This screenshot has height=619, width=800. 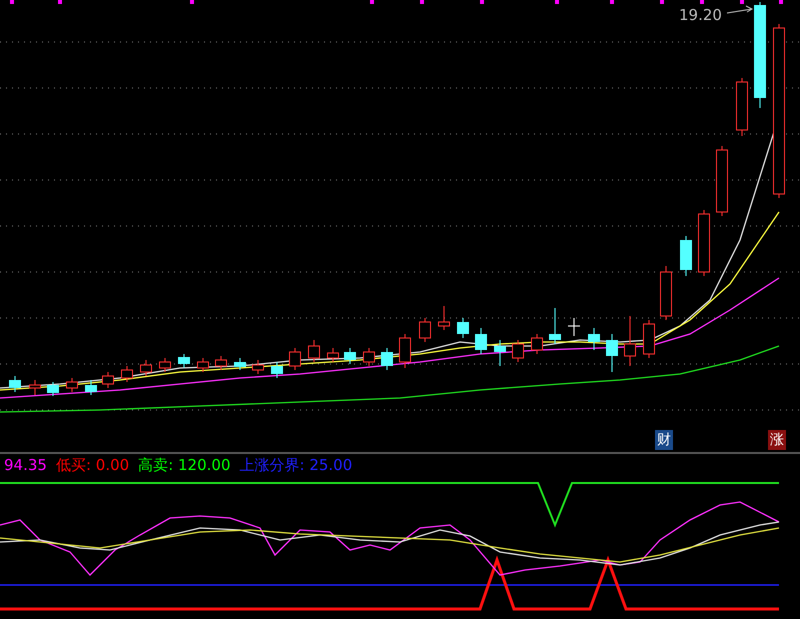 What do you see at coordinates (740, 10) in the screenshot?
I see `leader-line` at bounding box center [740, 10].